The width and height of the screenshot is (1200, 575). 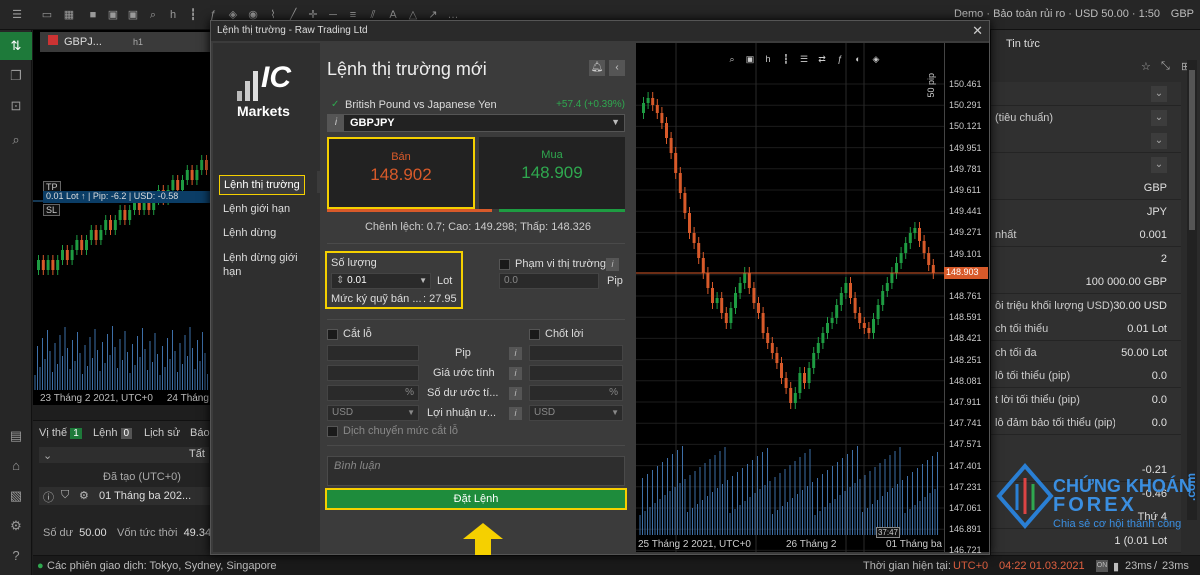 I want to click on settings-icon: ⚙, so click(x=16, y=526).